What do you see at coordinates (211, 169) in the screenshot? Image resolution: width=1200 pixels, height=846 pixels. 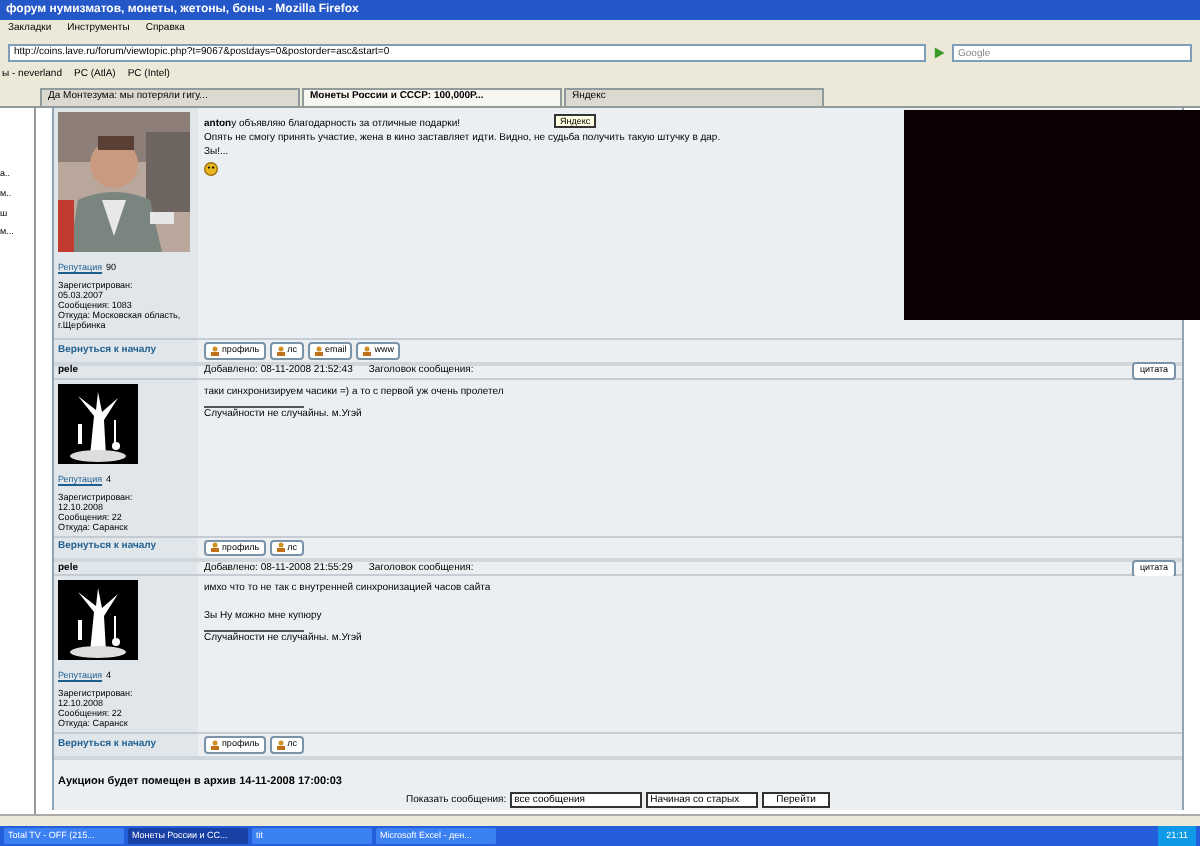 I see `smiley-icon` at bounding box center [211, 169].